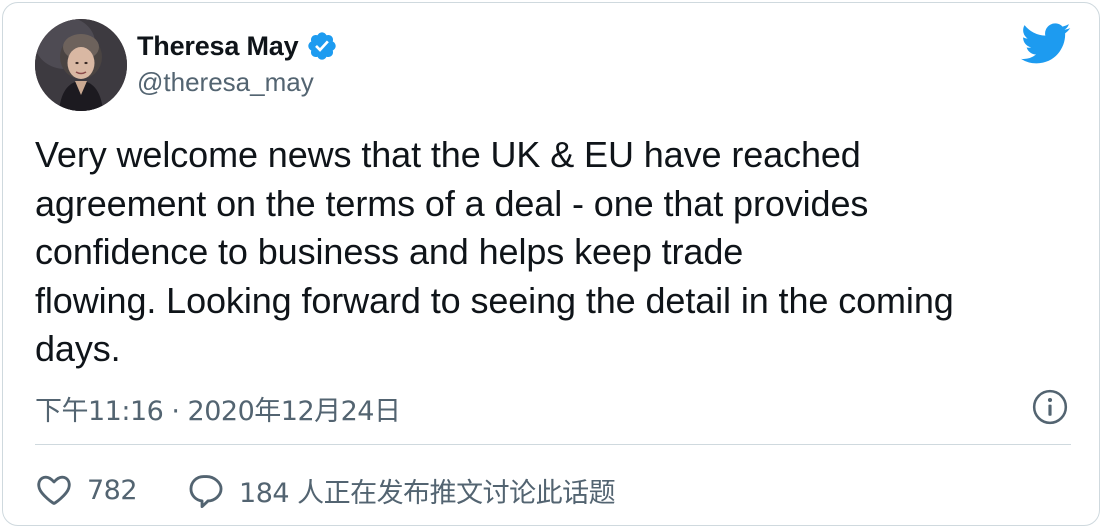 This screenshot has width=1104, height=530. Describe the element at coordinates (86, 490) in the screenshot. I see `like-button: 782` at that location.